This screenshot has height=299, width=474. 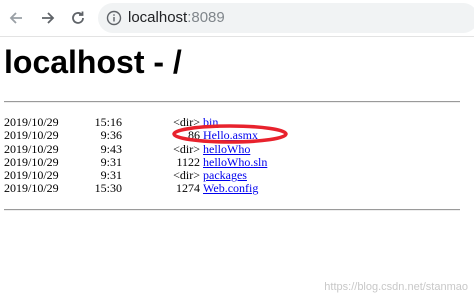 I want to click on url-host: localhost, so click(x=158, y=17).